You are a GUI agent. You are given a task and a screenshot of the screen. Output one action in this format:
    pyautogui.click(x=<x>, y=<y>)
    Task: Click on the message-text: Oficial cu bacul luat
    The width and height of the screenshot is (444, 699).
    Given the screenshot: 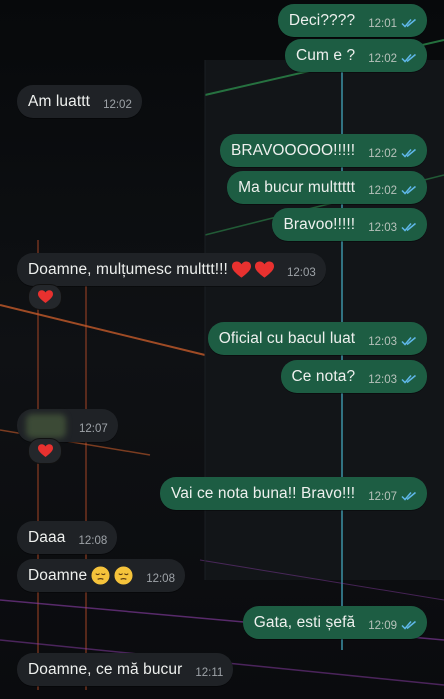 What is the action you would take?
    pyautogui.click(x=287, y=338)
    